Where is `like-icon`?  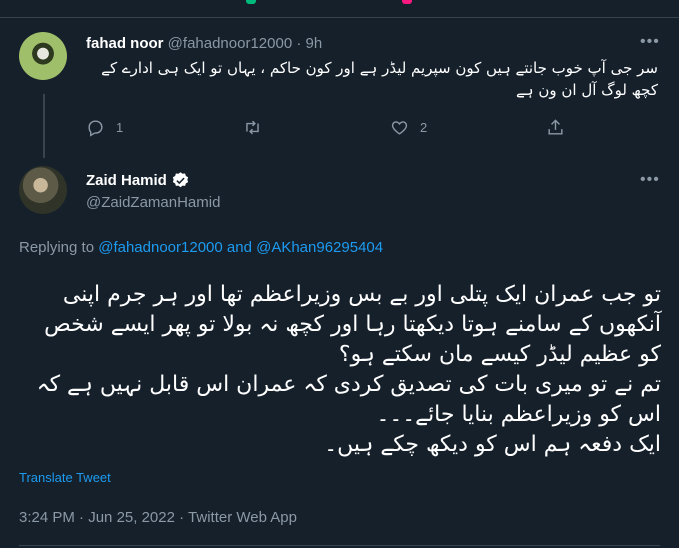 like-icon is located at coordinates (399, 128).